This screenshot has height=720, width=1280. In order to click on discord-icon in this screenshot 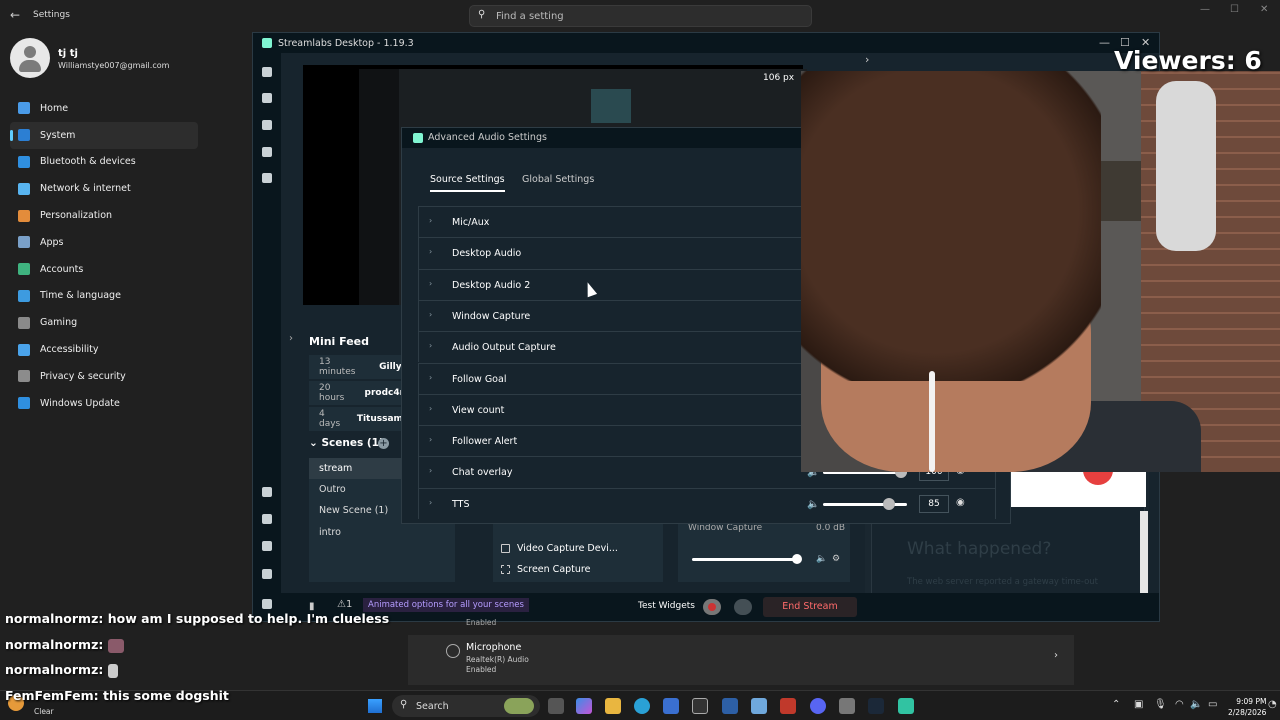, I will do `click(818, 706)`.